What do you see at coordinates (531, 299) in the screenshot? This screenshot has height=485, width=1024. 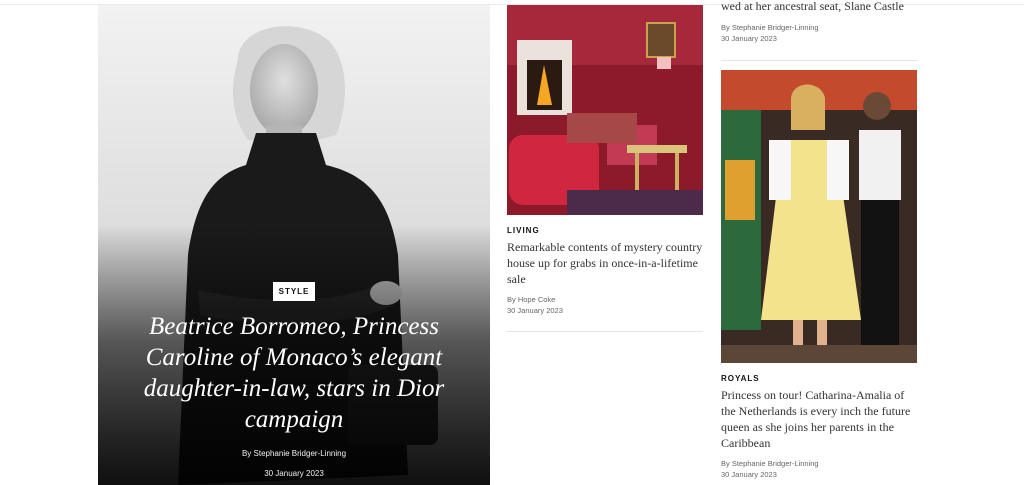 I see `article-byline: By Hope Coke` at bounding box center [531, 299].